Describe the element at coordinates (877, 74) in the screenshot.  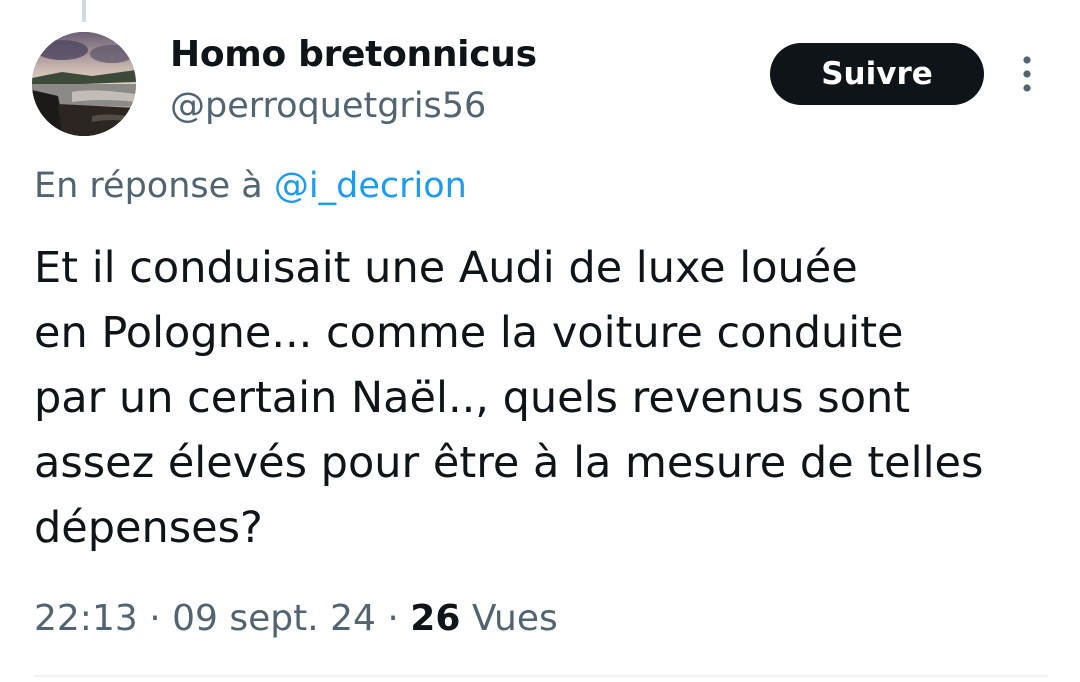
I see `follow-button: Suivre` at that location.